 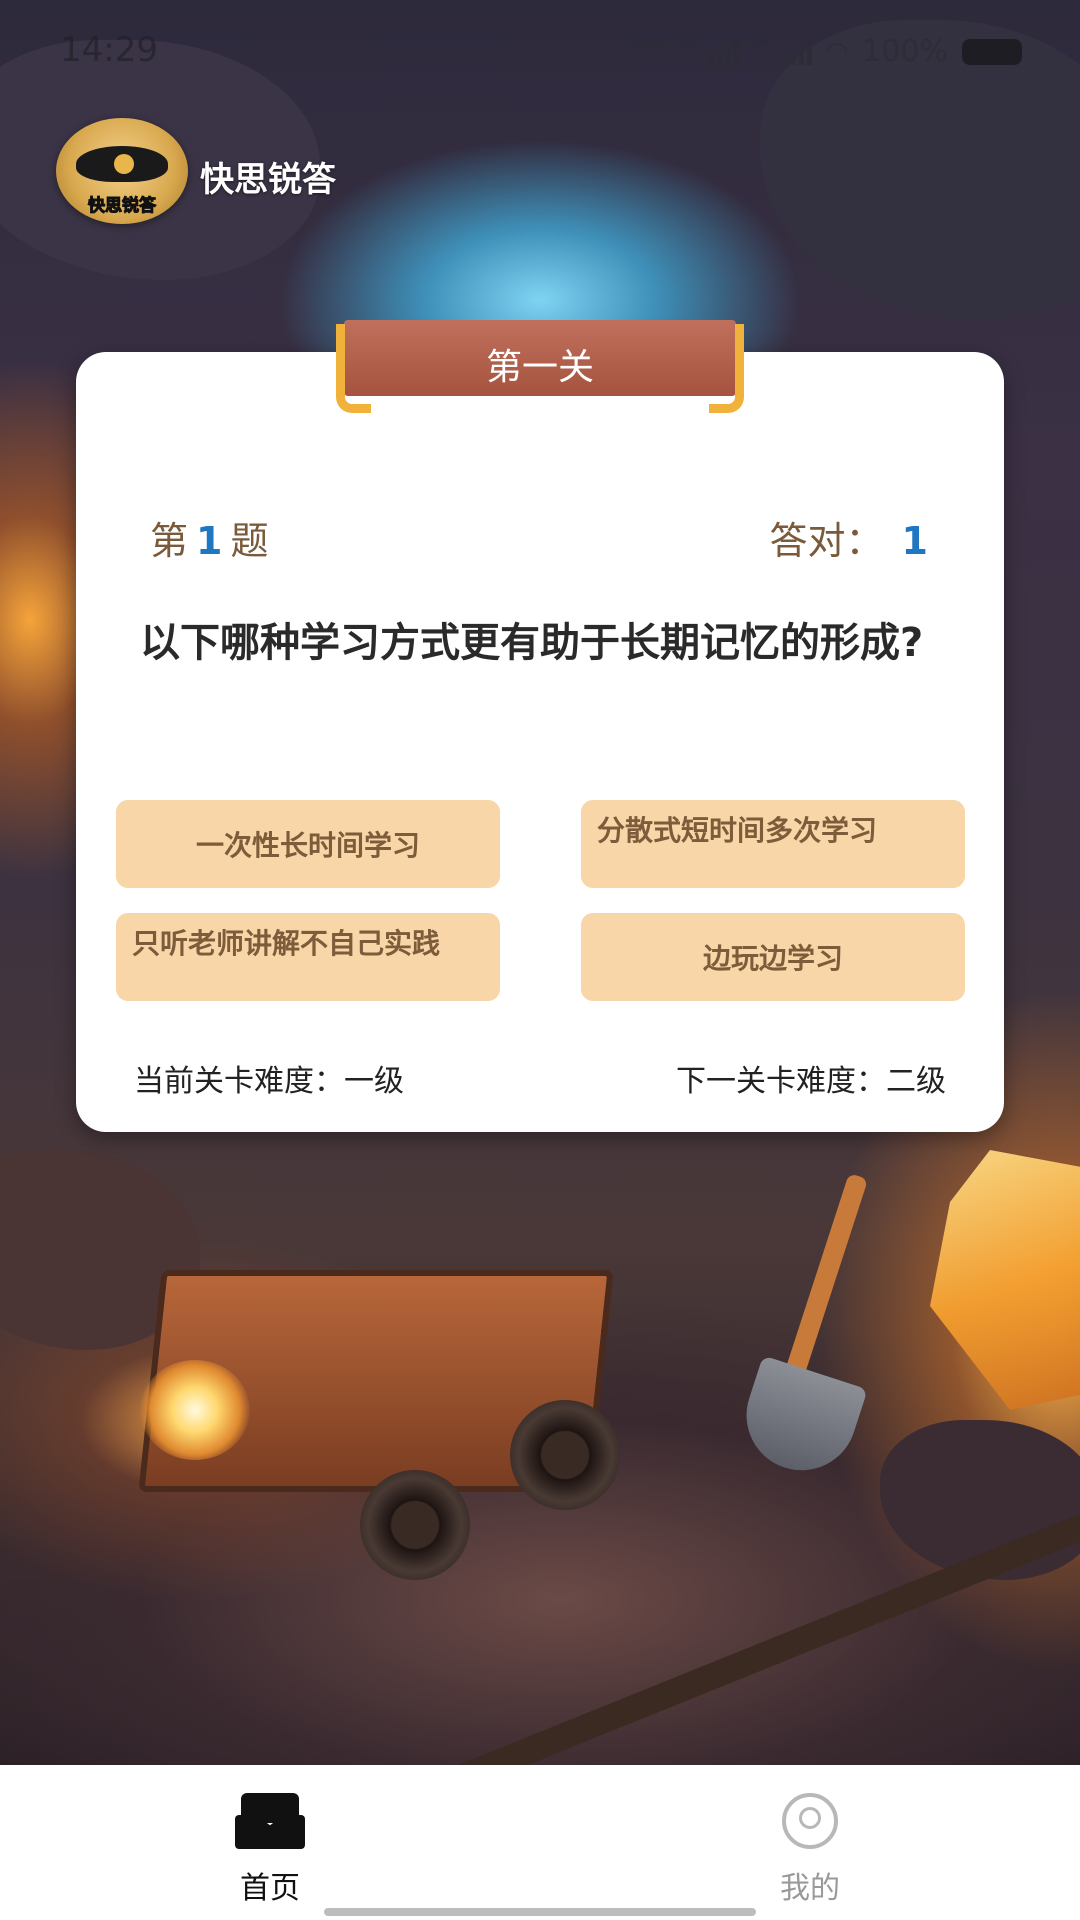 I want to click on glowing-crystal, so click(x=1005, y=1280).